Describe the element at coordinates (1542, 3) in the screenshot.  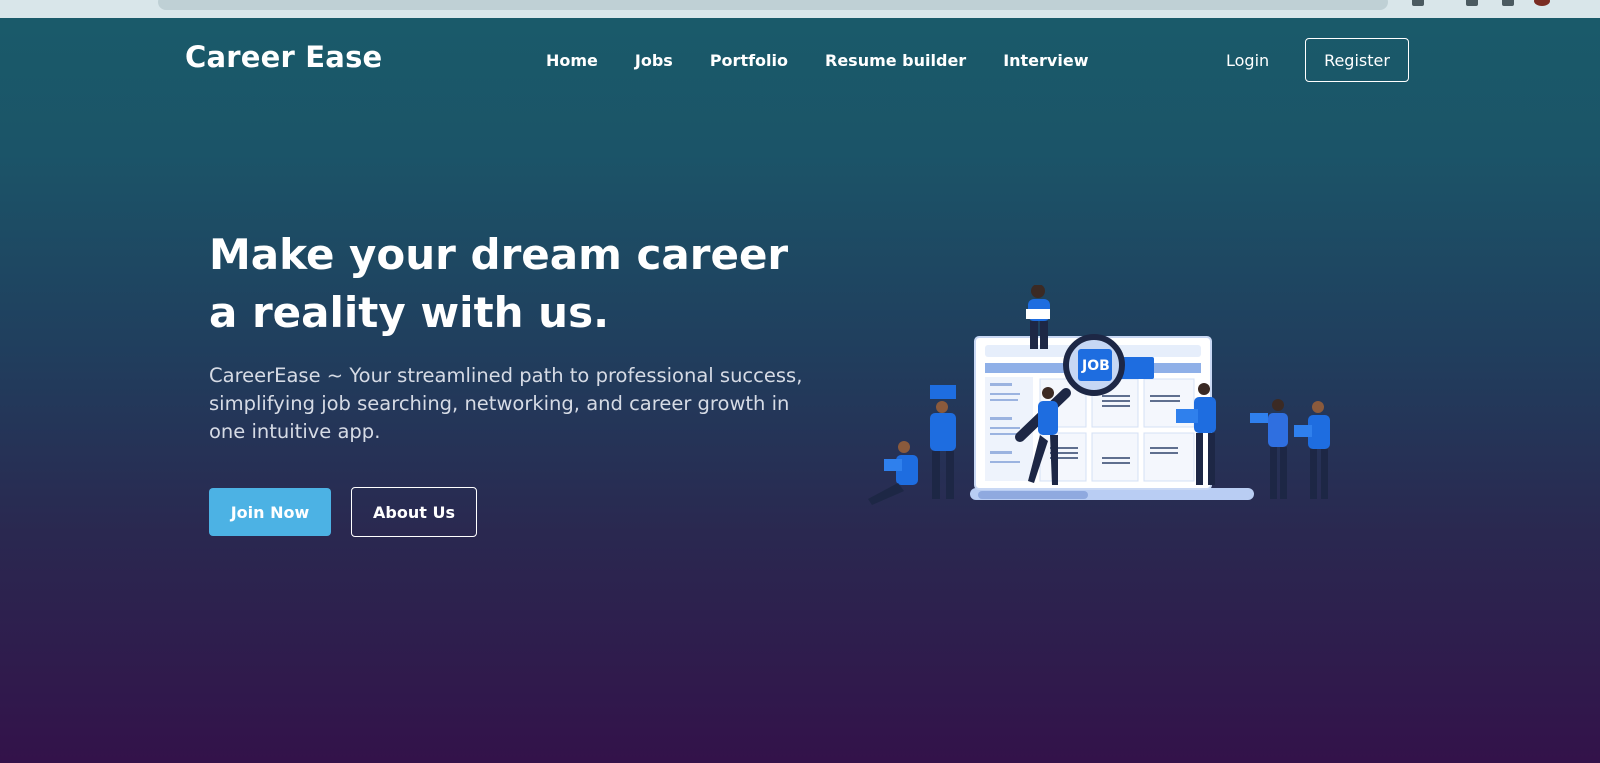
I see `profile-avatar` at that location.